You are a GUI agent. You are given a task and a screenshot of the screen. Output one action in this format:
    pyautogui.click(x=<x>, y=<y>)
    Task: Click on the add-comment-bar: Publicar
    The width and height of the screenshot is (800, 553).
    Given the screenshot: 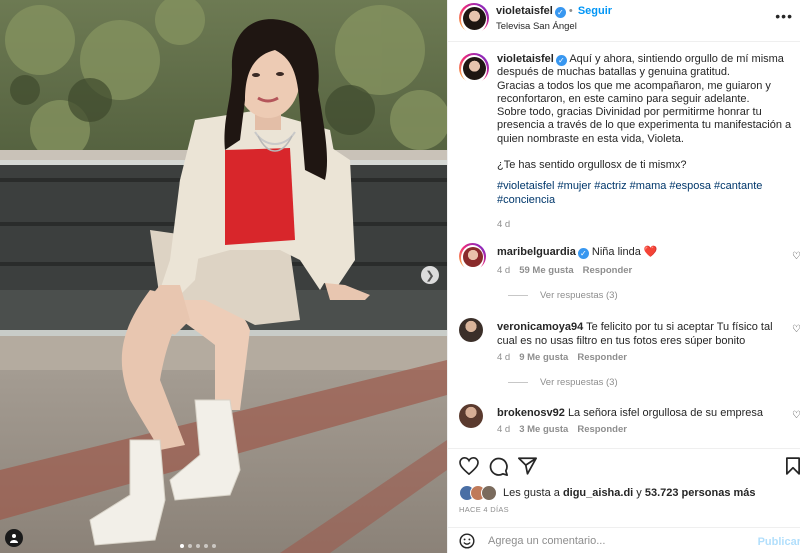 What is the action you would take?
    pyautogui.click(x=624, y=540)
    